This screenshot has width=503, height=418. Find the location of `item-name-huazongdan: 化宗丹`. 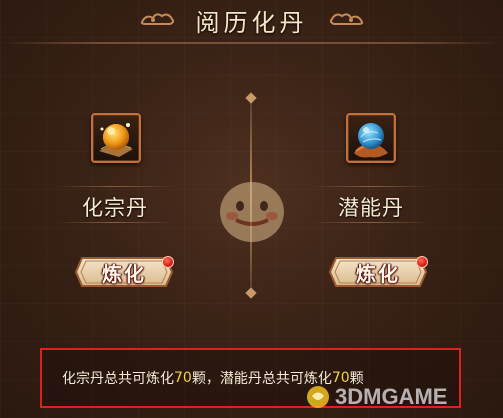

item-name-huazongdan: 化宗丹 is located at coordinates (115, 208).